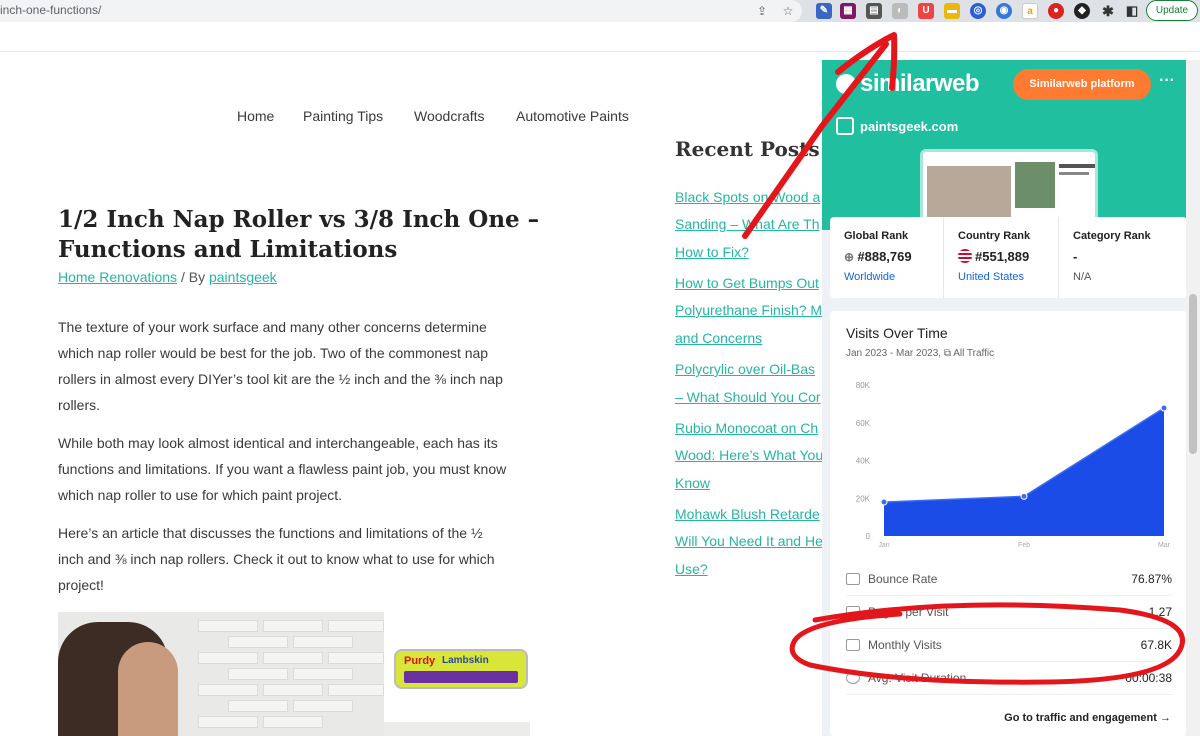 The height and width of the screenshot is (736, 1200). Describe the element at coordinates (926, 11) in the screenshot. I see `extension-icon-u: U` at that location.